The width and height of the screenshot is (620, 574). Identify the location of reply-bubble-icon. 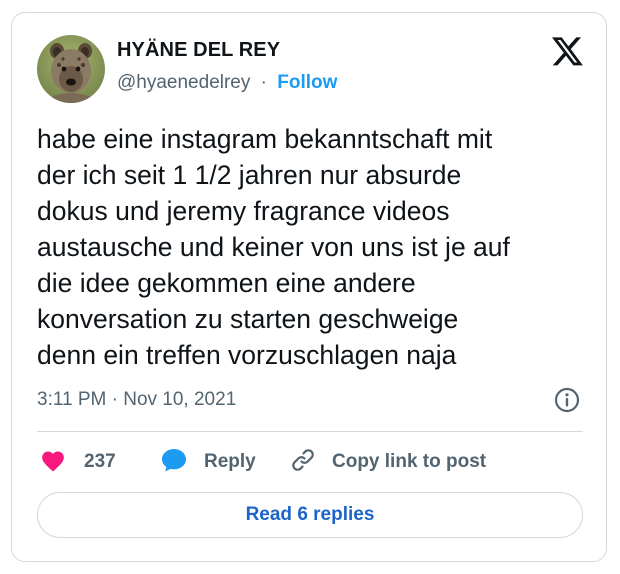
(174, 462).